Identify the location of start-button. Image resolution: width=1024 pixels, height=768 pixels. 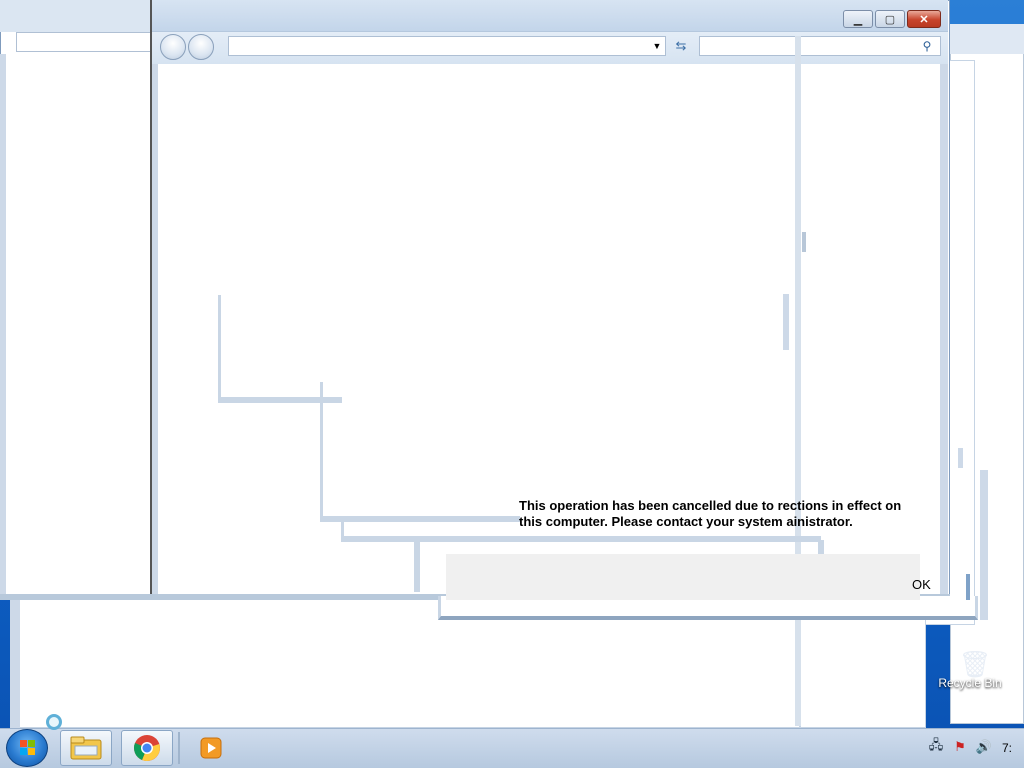
(27, 748).